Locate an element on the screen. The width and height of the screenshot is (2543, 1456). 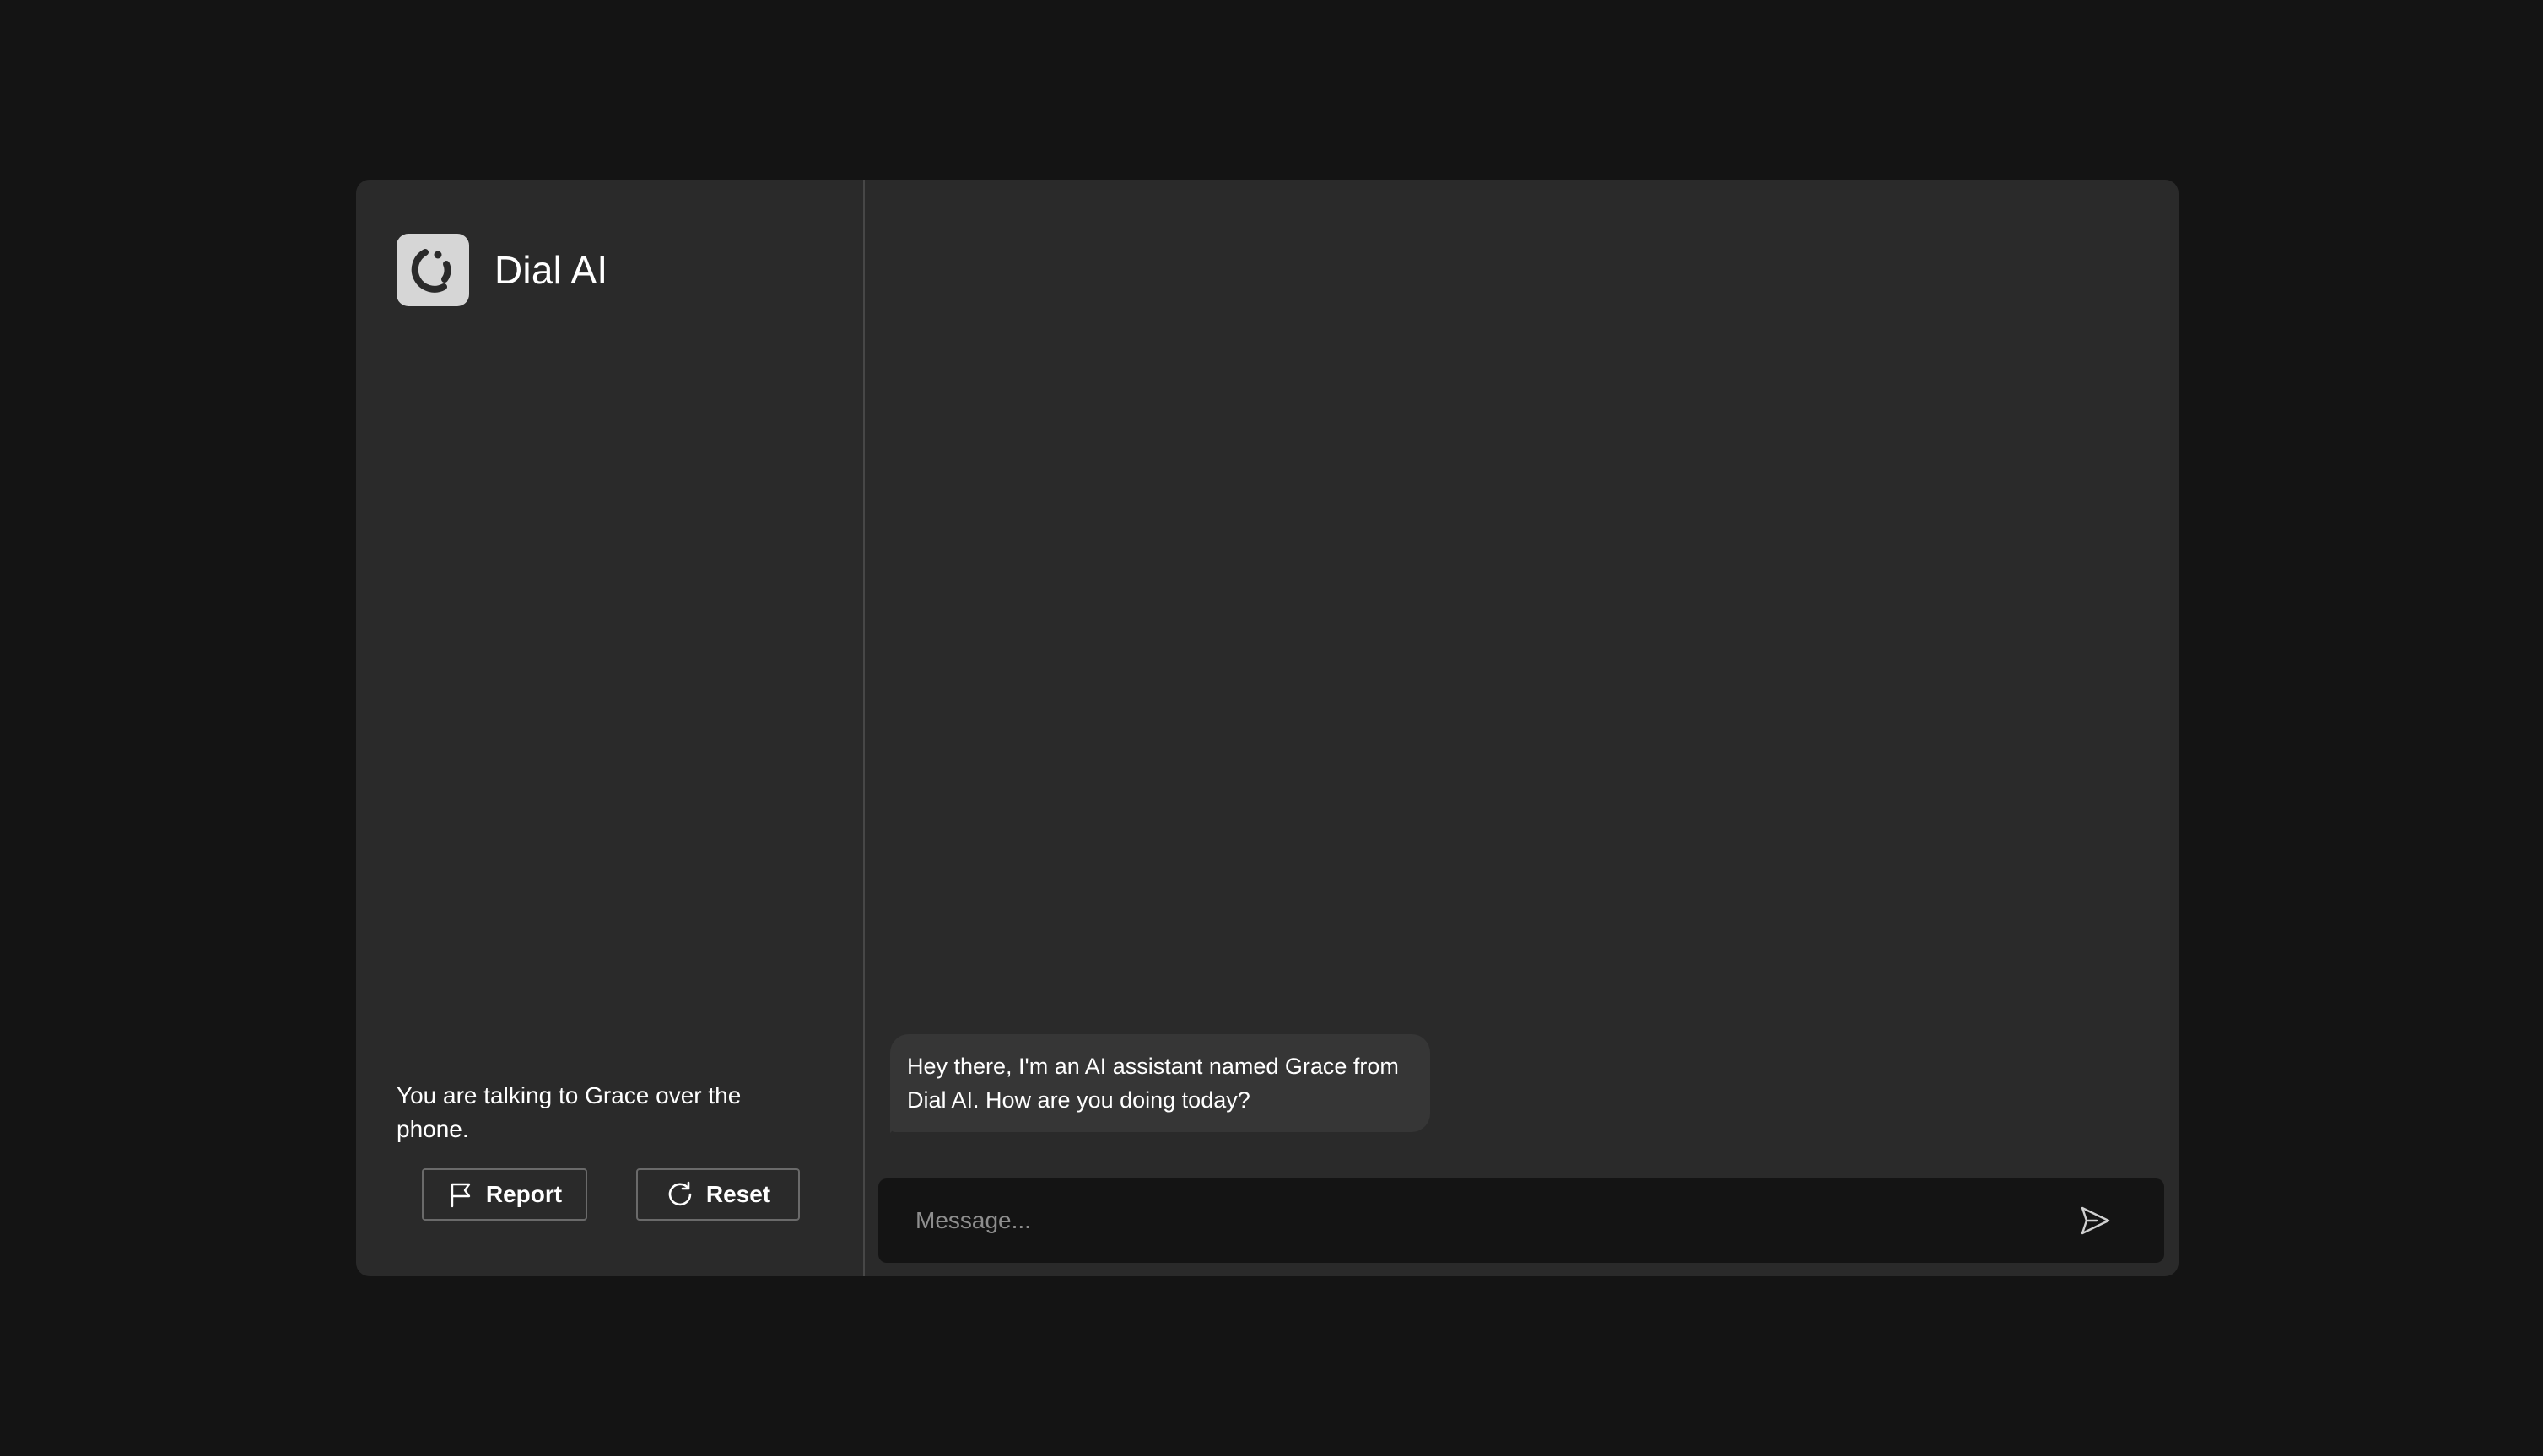
reset-button: Reset is located at coordinates (718, 1195).